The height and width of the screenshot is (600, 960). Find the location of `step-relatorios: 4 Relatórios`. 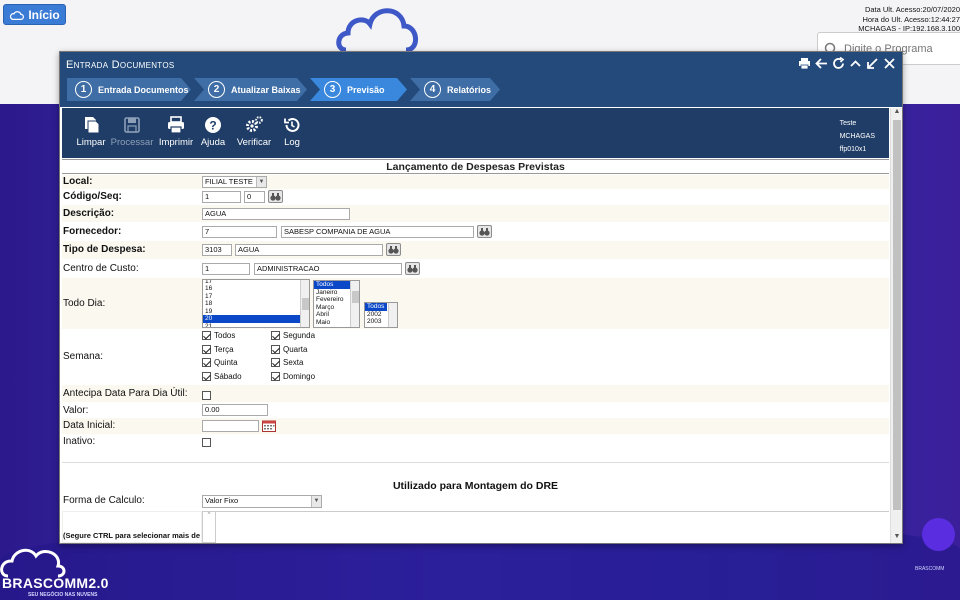

step-relatorios: 4 Relatórios is located at coordinates (455, 89).